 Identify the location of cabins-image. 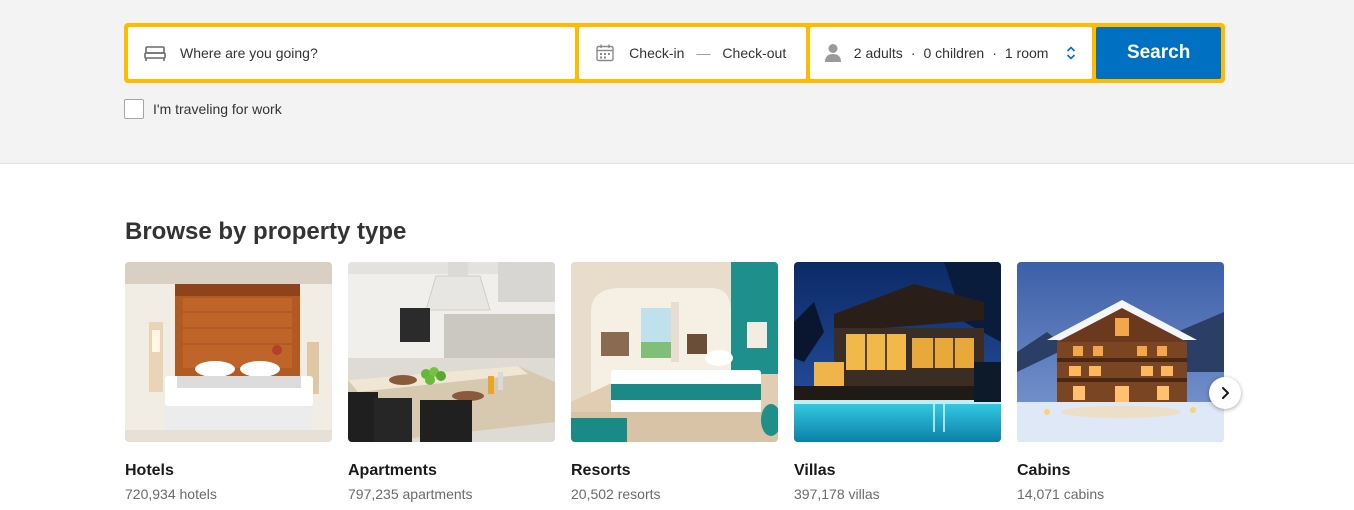
(1120, 352).